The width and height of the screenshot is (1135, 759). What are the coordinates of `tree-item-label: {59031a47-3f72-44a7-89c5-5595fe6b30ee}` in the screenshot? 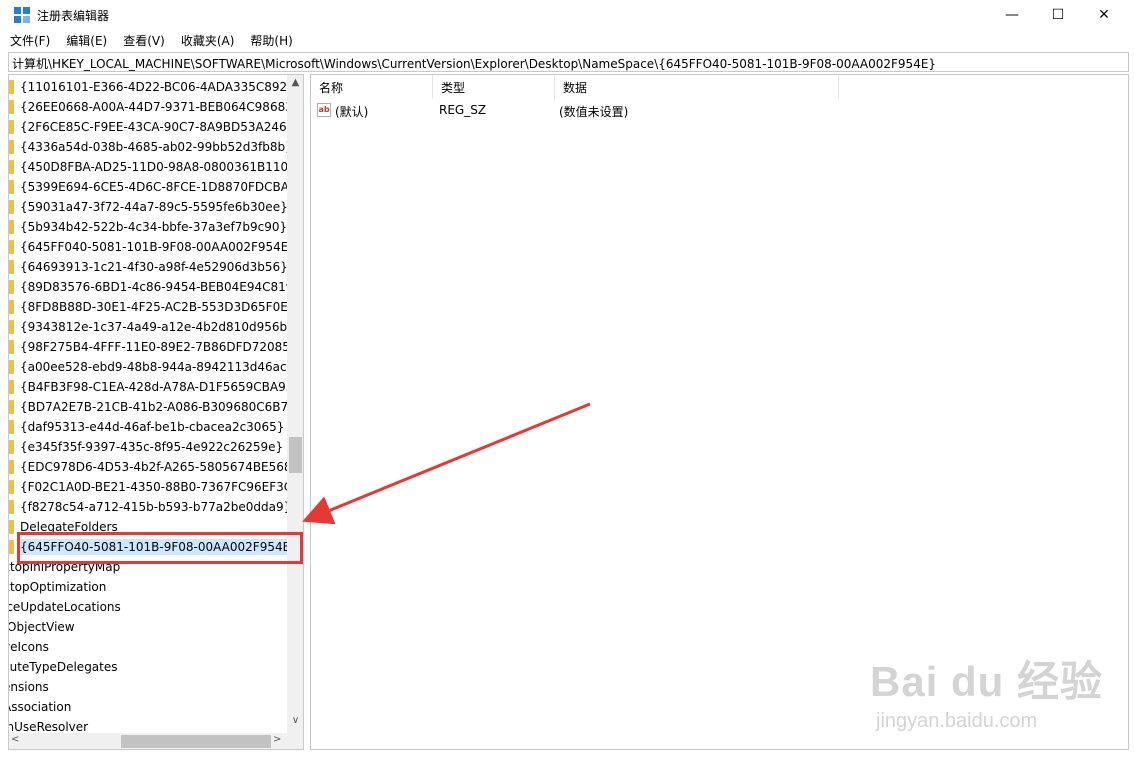 It's located at (153, 207).